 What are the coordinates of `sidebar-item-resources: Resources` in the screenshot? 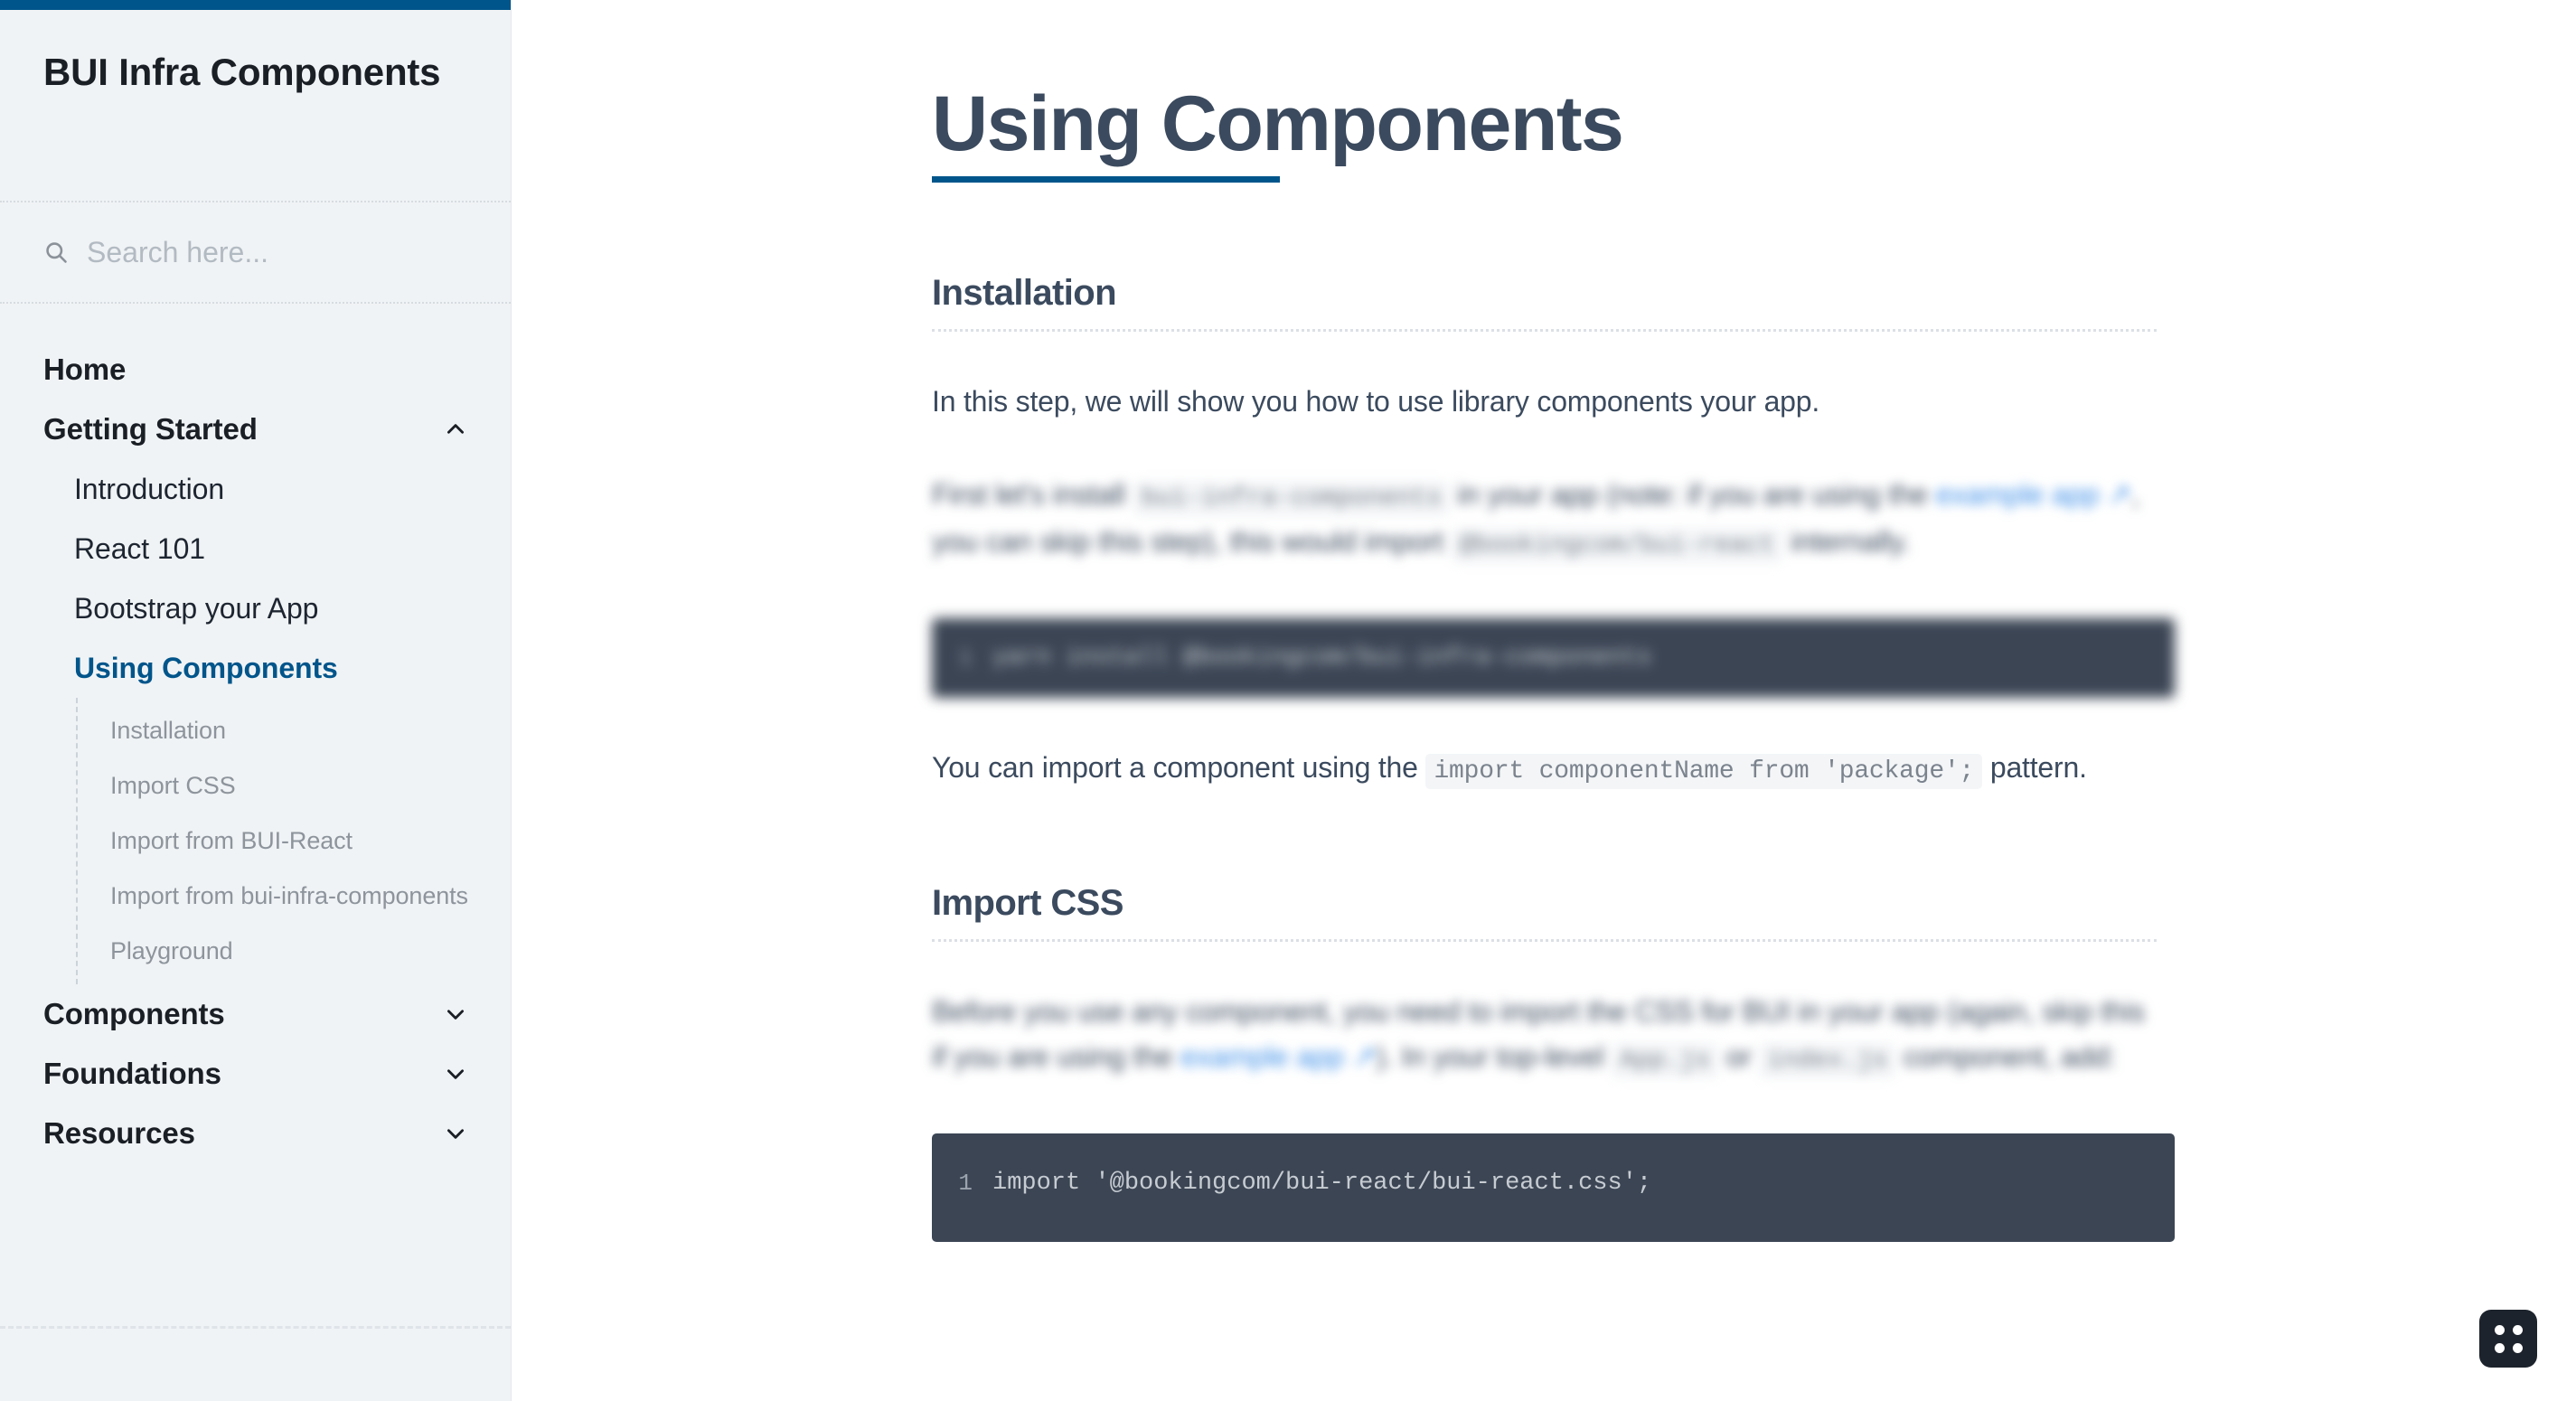 It's located at (256, 1133).